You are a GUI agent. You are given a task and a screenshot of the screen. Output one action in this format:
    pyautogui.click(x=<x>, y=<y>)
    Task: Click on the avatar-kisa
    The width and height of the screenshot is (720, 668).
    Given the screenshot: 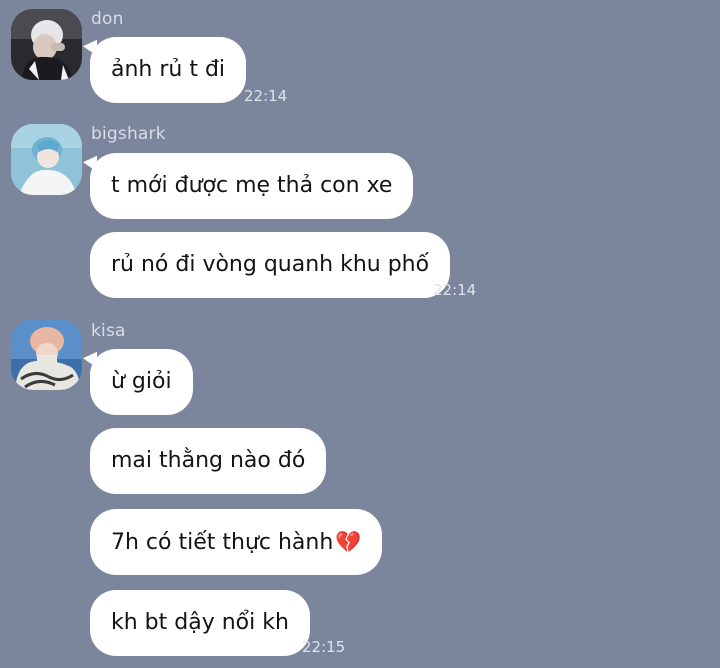 What is the action you would take?
    pyautogui.click(x=46, y=354)
    